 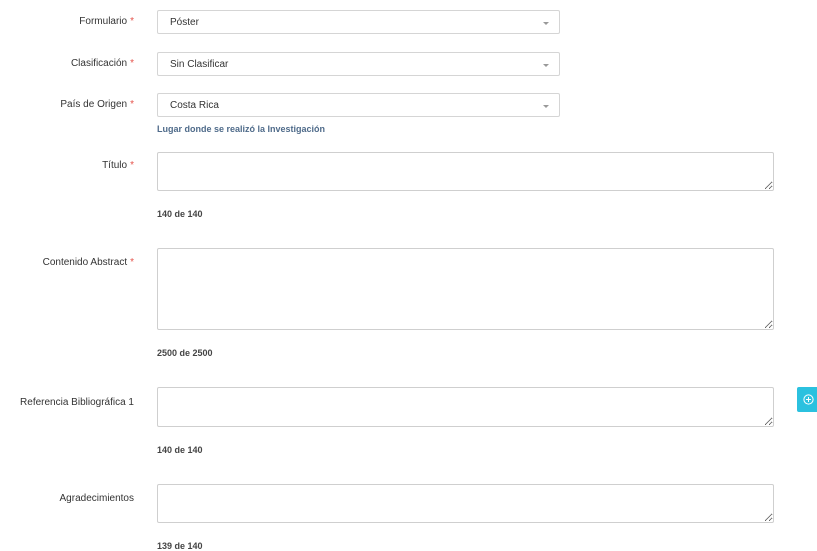 I want to click on titulo-char-counter: 140 de 140, so click(x=180, y=214).